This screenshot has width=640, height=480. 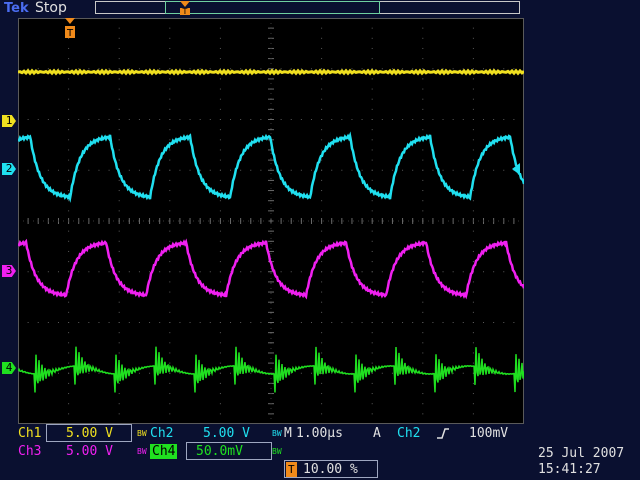 I want to click on ch1-label: Ch1, so click(x=30, y=433).